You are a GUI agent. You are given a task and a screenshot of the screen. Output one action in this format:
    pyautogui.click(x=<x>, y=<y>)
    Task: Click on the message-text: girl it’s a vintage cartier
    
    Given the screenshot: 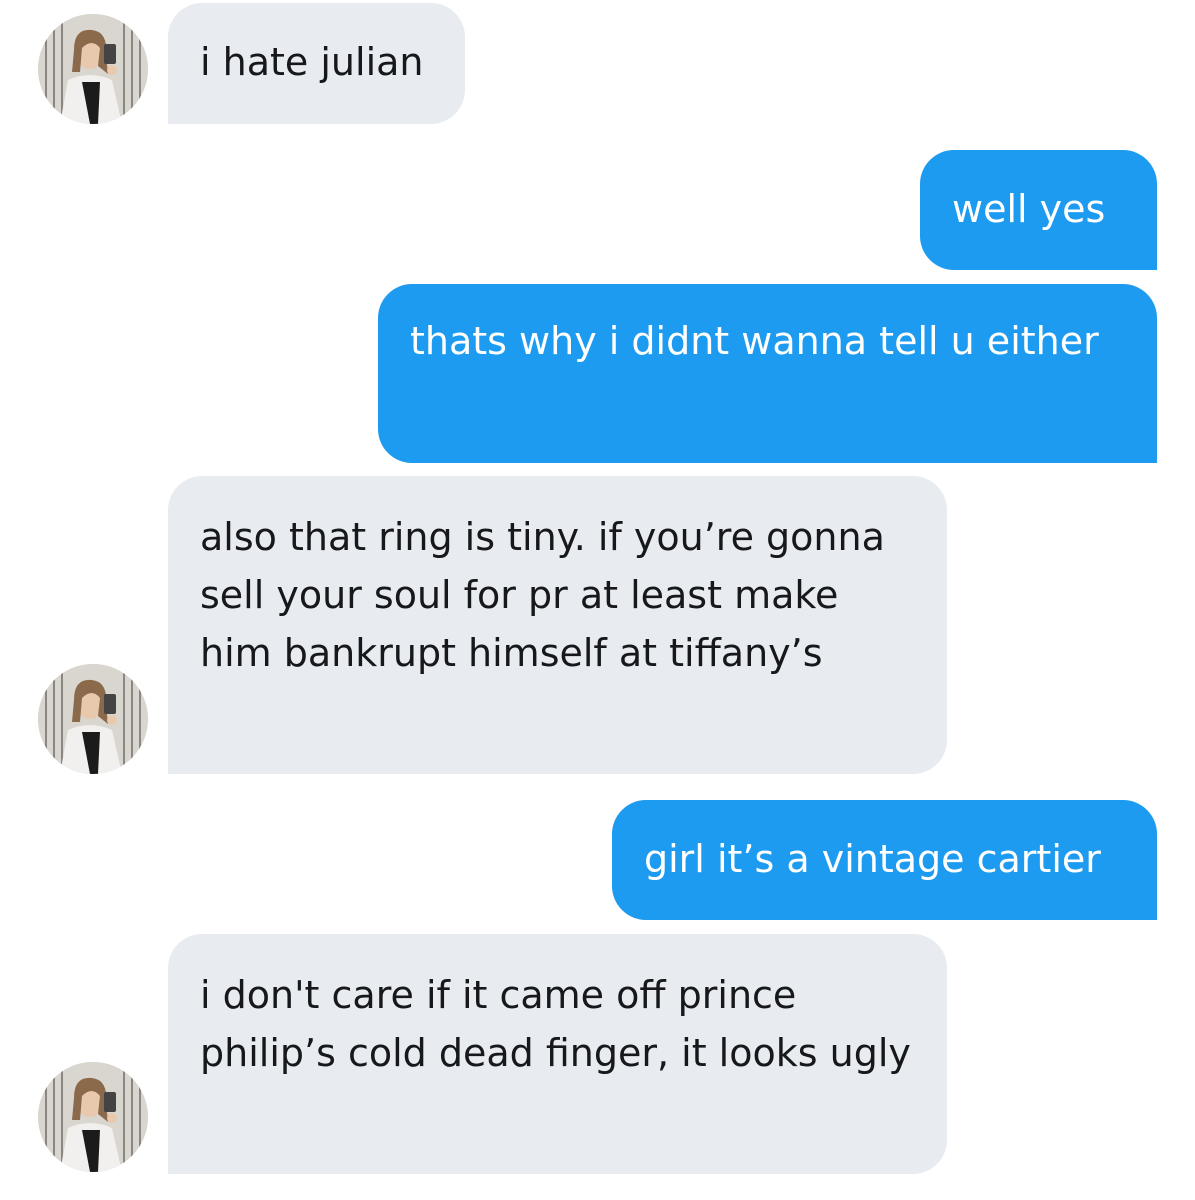 What is the action you would take?
    pyautogui.click(x=872, y=859)
    